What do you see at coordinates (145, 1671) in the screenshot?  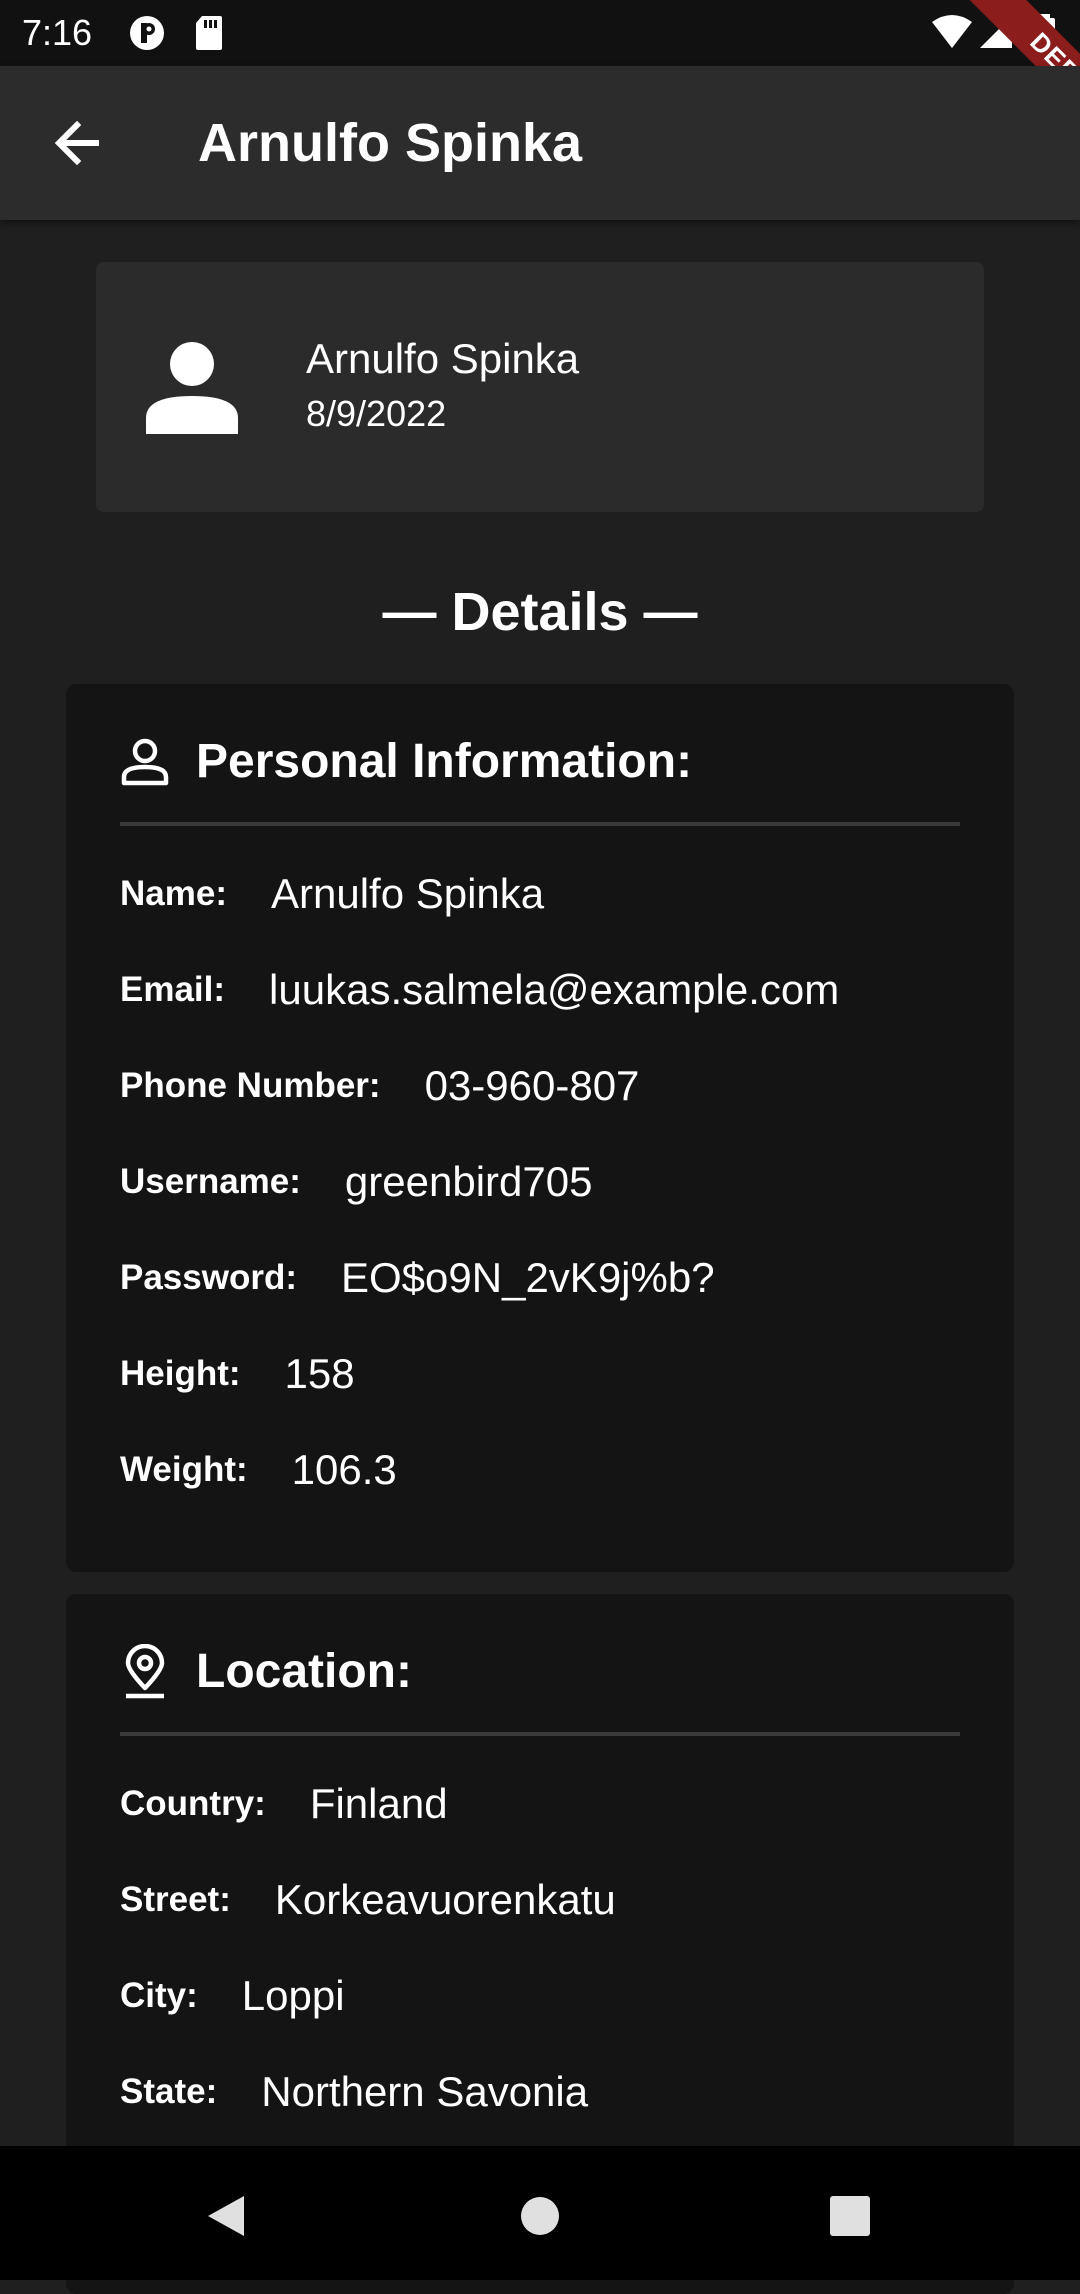 I see `location-pin-icon` at bounding box center [145, 1671].